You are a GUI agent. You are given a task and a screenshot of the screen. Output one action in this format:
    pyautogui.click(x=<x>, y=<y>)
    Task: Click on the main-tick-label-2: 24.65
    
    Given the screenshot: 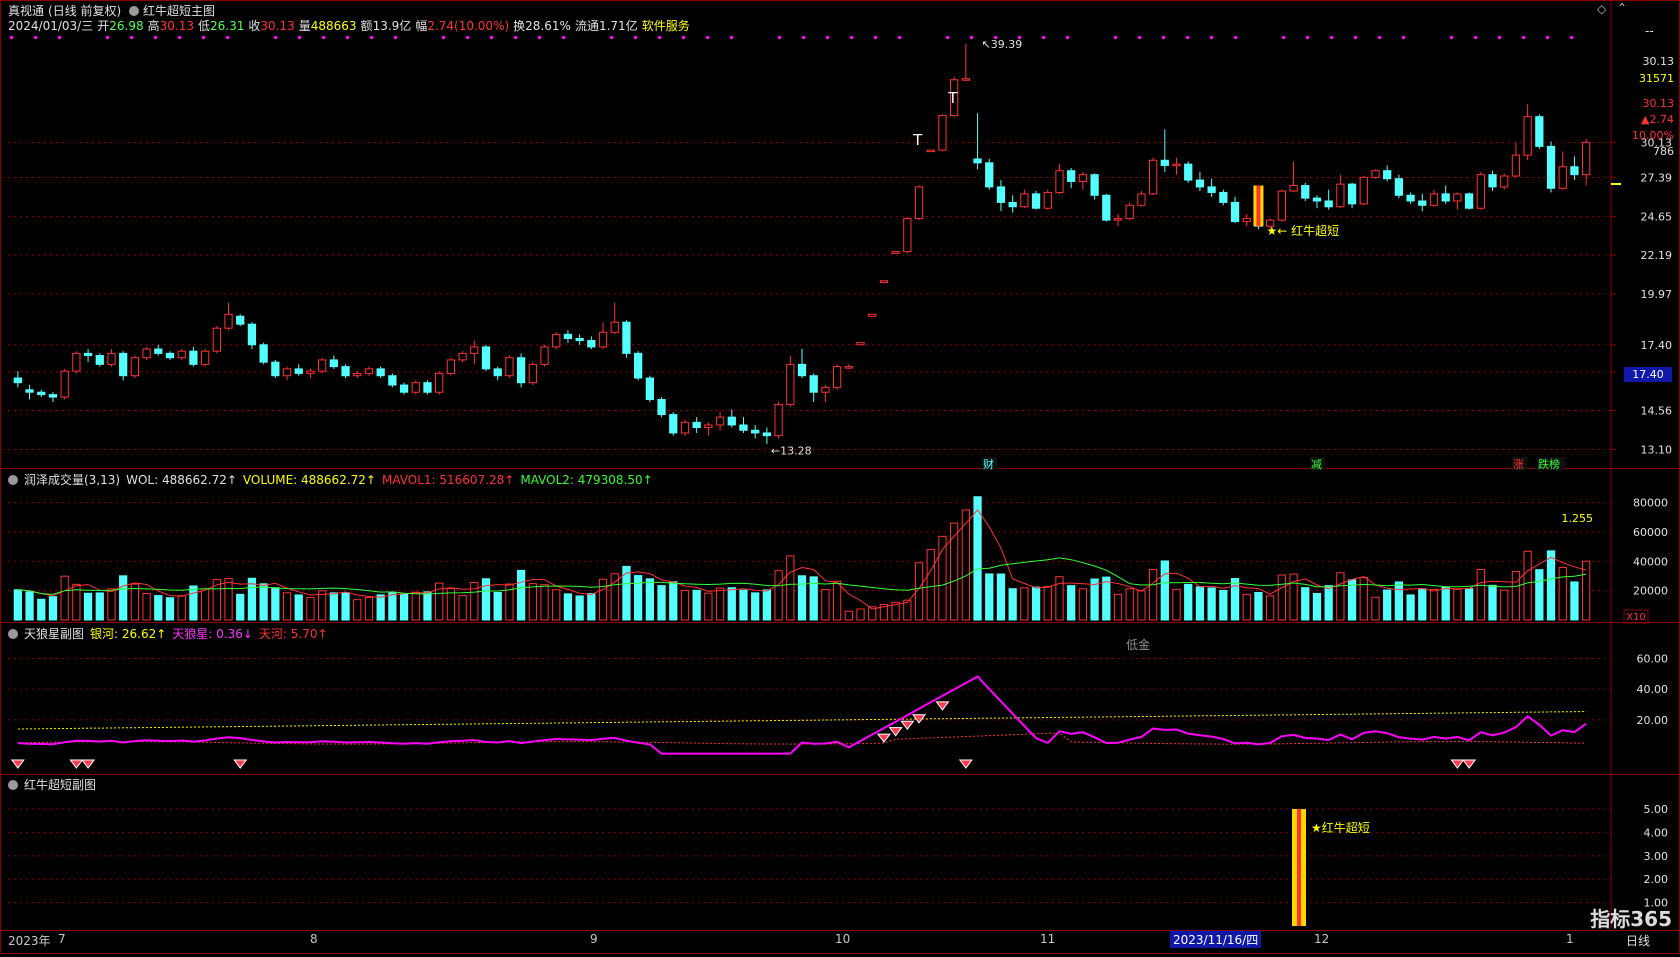 What is the action you would take?
    pyautogui.click(x=1657, y=216)
    